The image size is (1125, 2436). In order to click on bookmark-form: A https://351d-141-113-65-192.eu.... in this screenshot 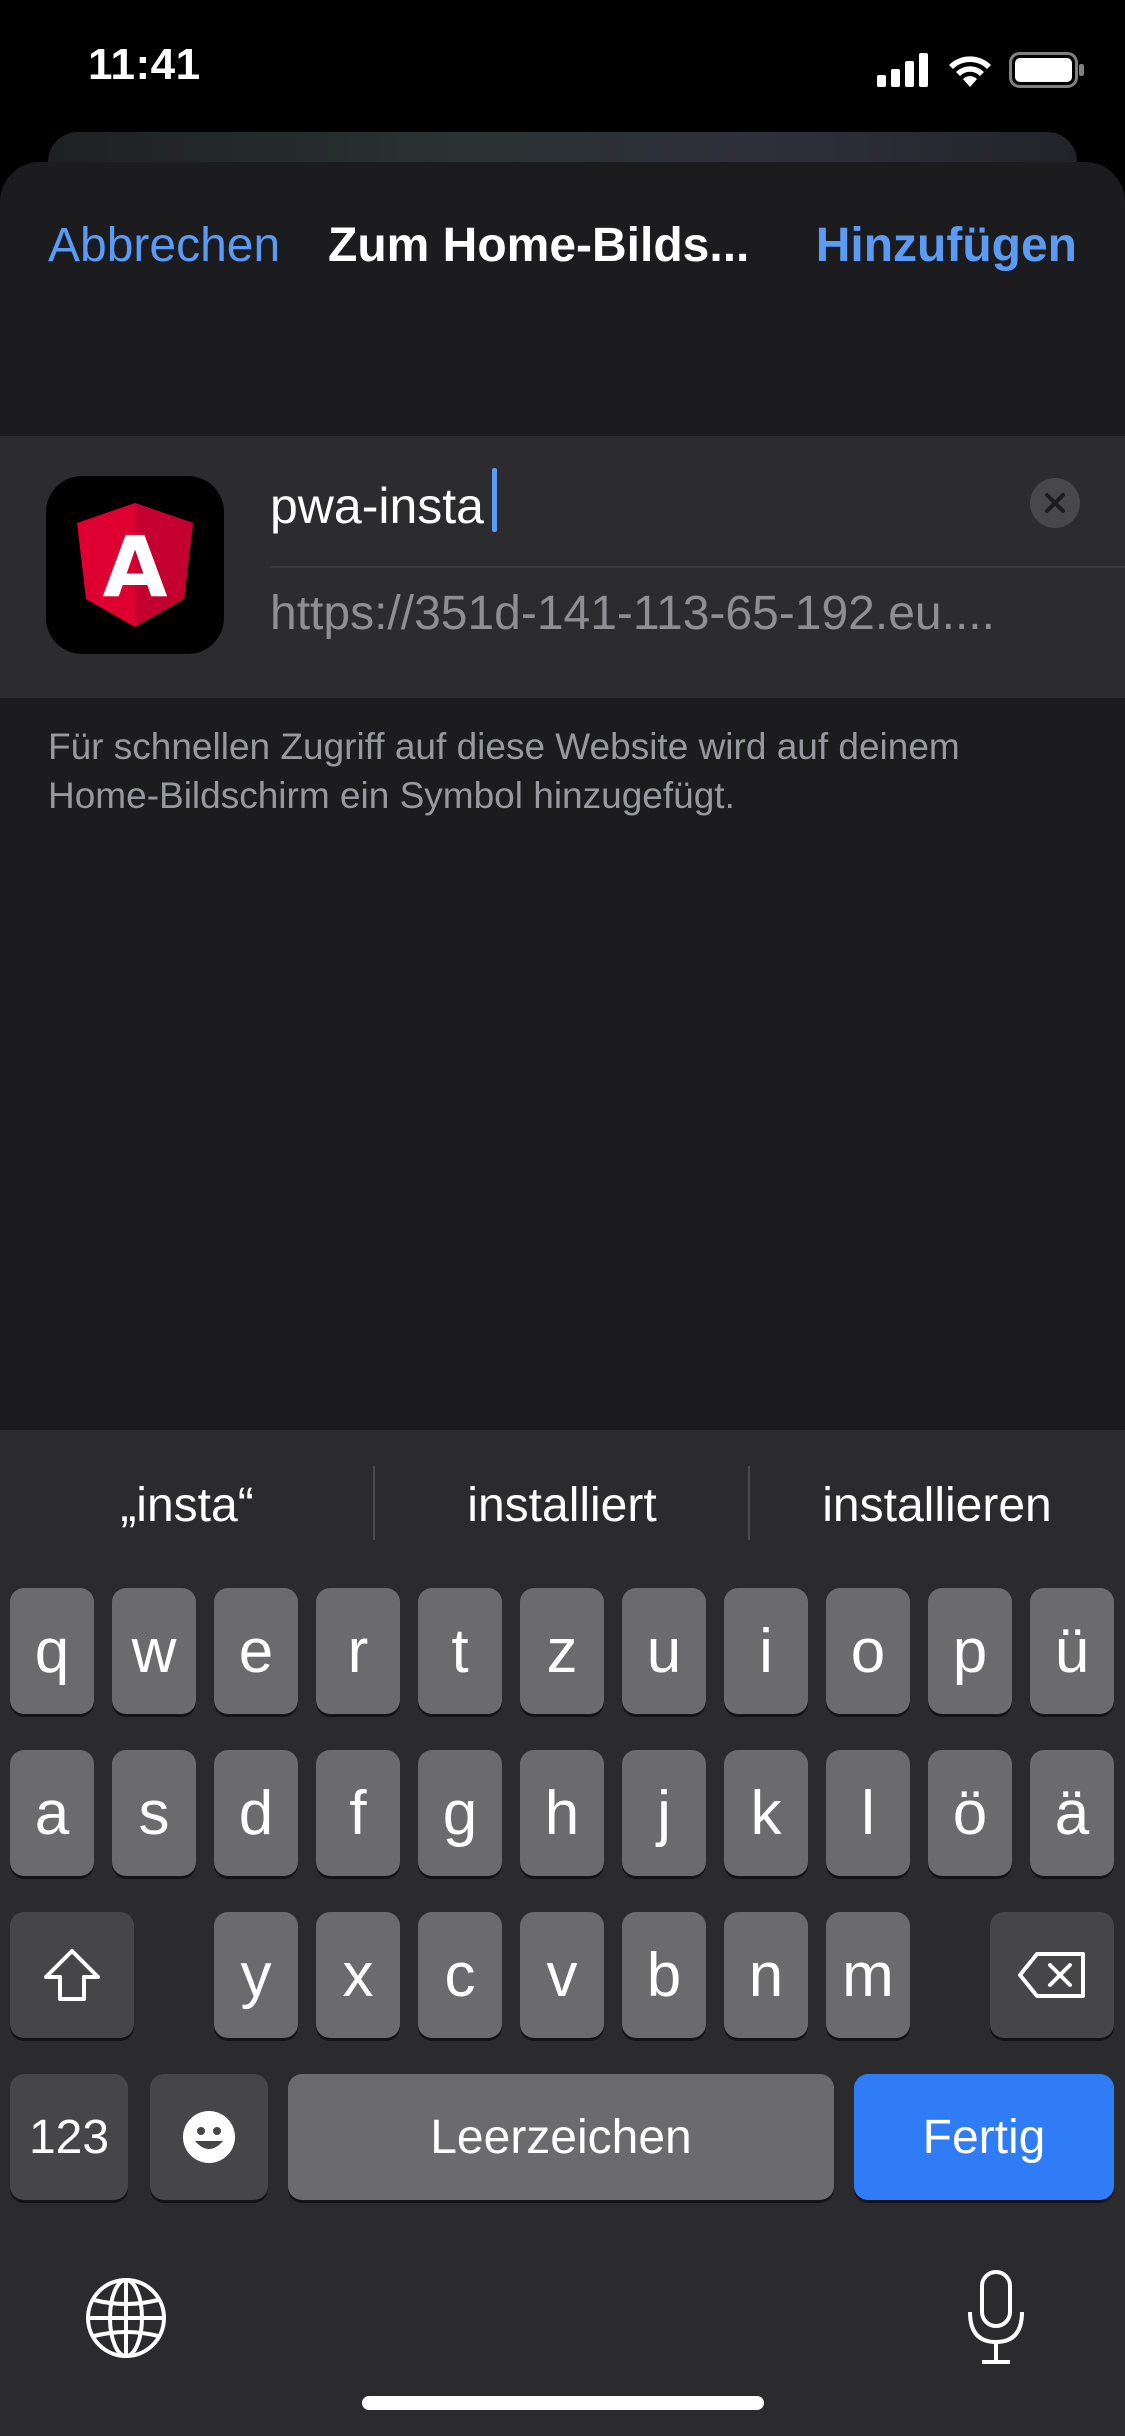, I will do `click(562, 567)`.